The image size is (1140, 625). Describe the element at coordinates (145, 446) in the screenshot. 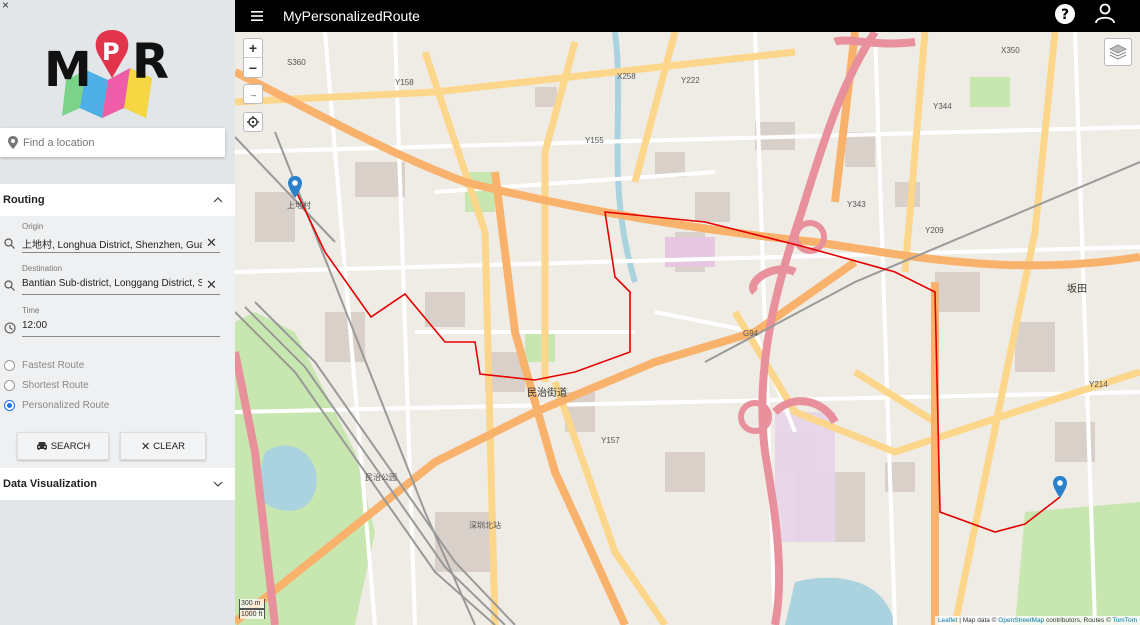

I see `close-icon: ✕` at that location.